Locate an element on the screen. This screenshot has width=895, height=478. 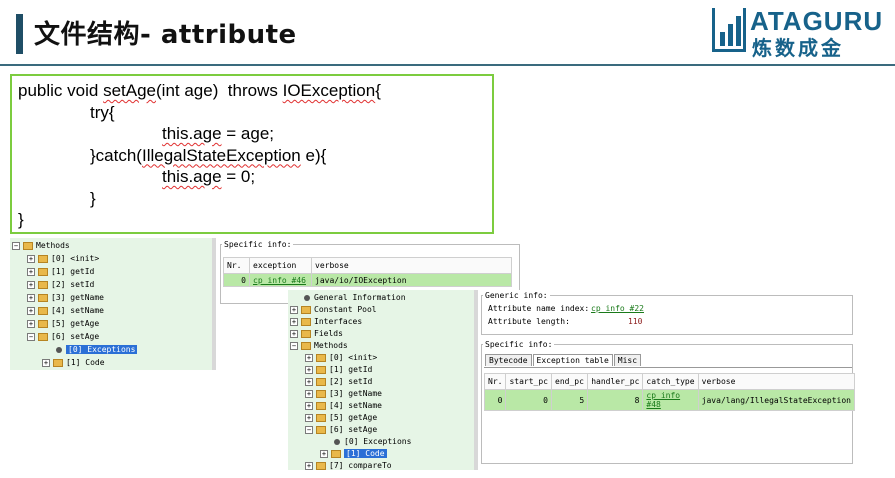
tree-node-label: [1] Code is located at coordinates (85, 362).